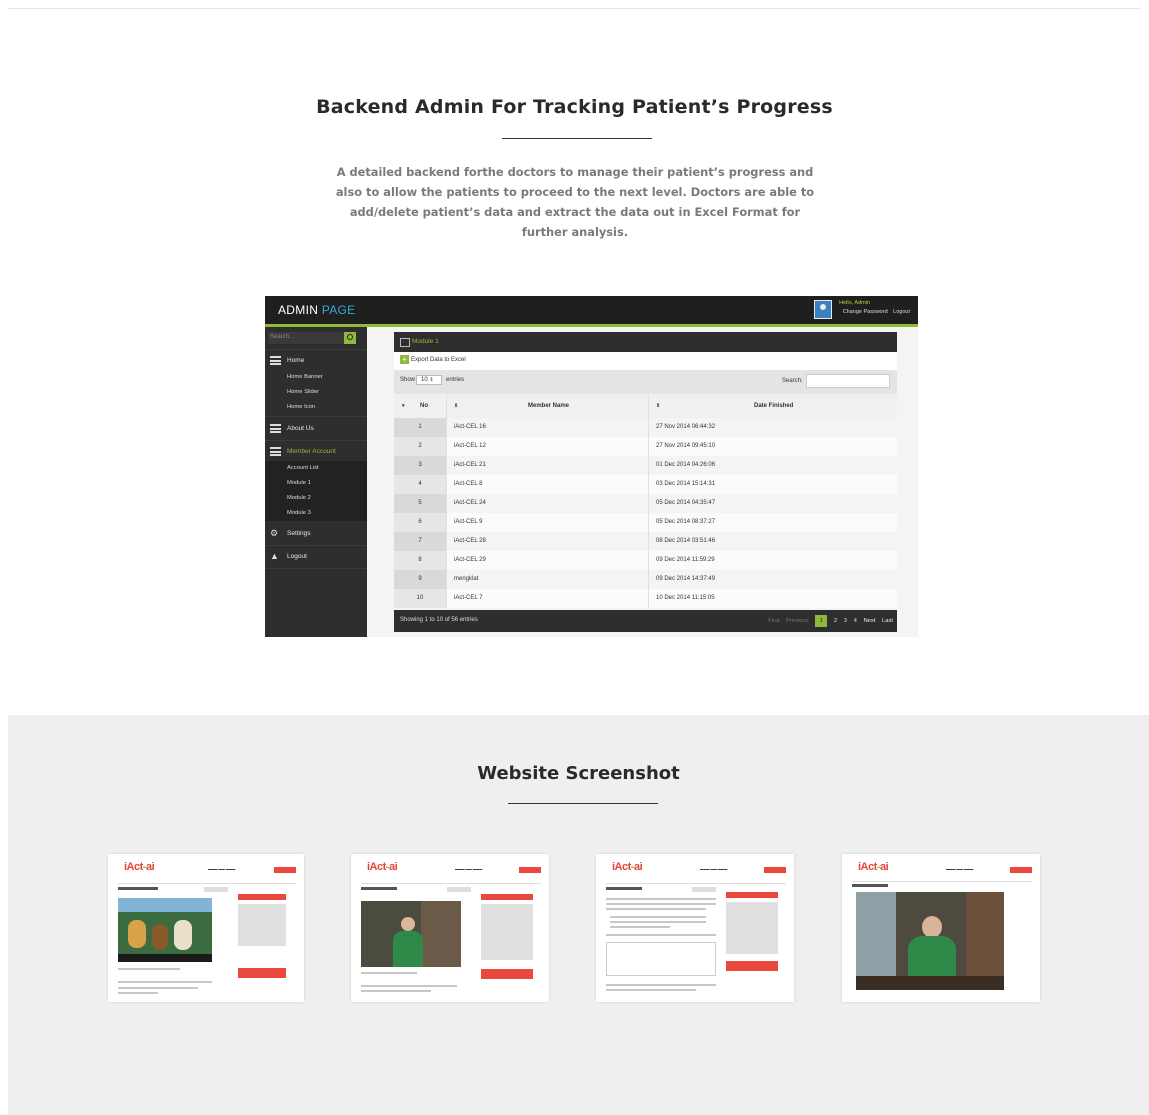 Image resolution: width=1149 pixels, height=1115 pixels. I want to click on sidebar-subitem-home-banner: Home Banner, so click(316, 377).